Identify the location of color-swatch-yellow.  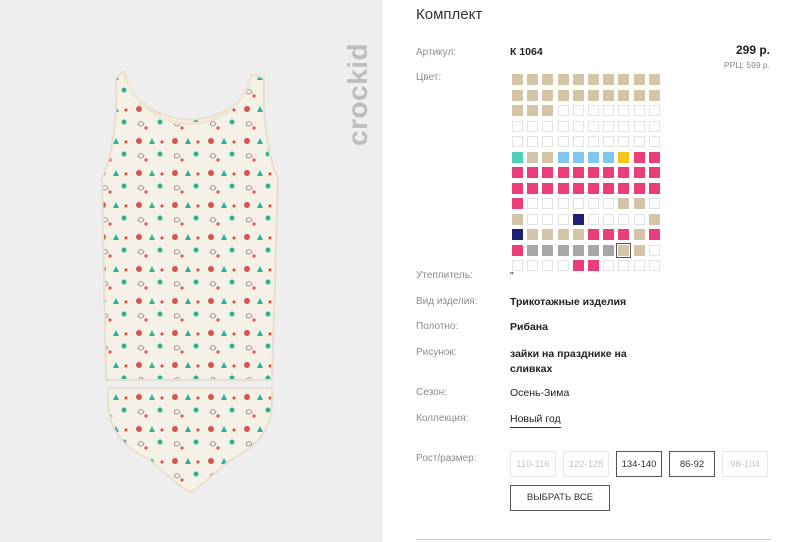
(624, 157).